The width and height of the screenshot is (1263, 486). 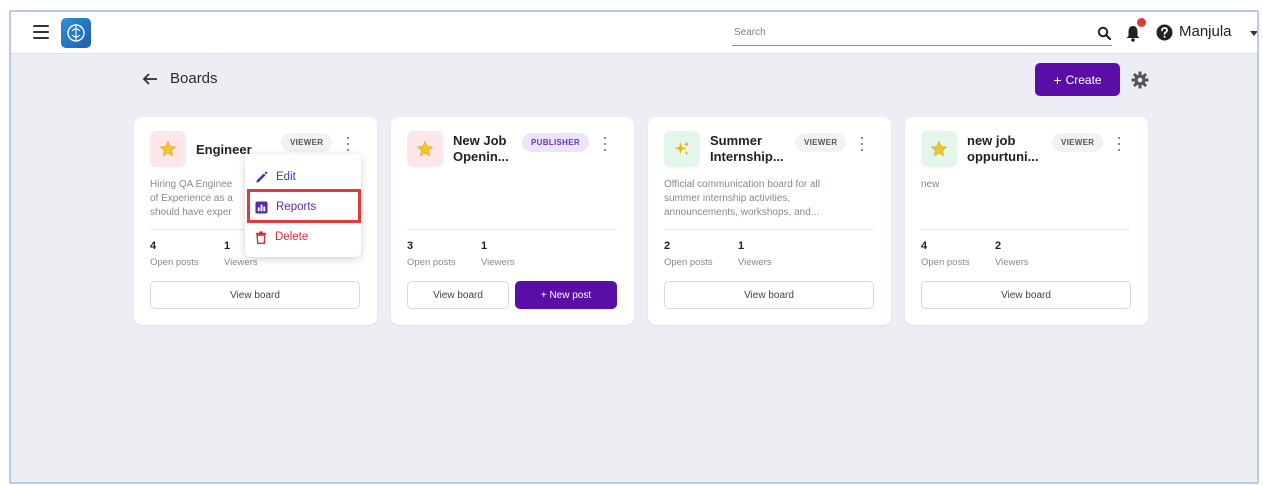 I want to click on brain-logo-icon, so click(x=76, y=33).